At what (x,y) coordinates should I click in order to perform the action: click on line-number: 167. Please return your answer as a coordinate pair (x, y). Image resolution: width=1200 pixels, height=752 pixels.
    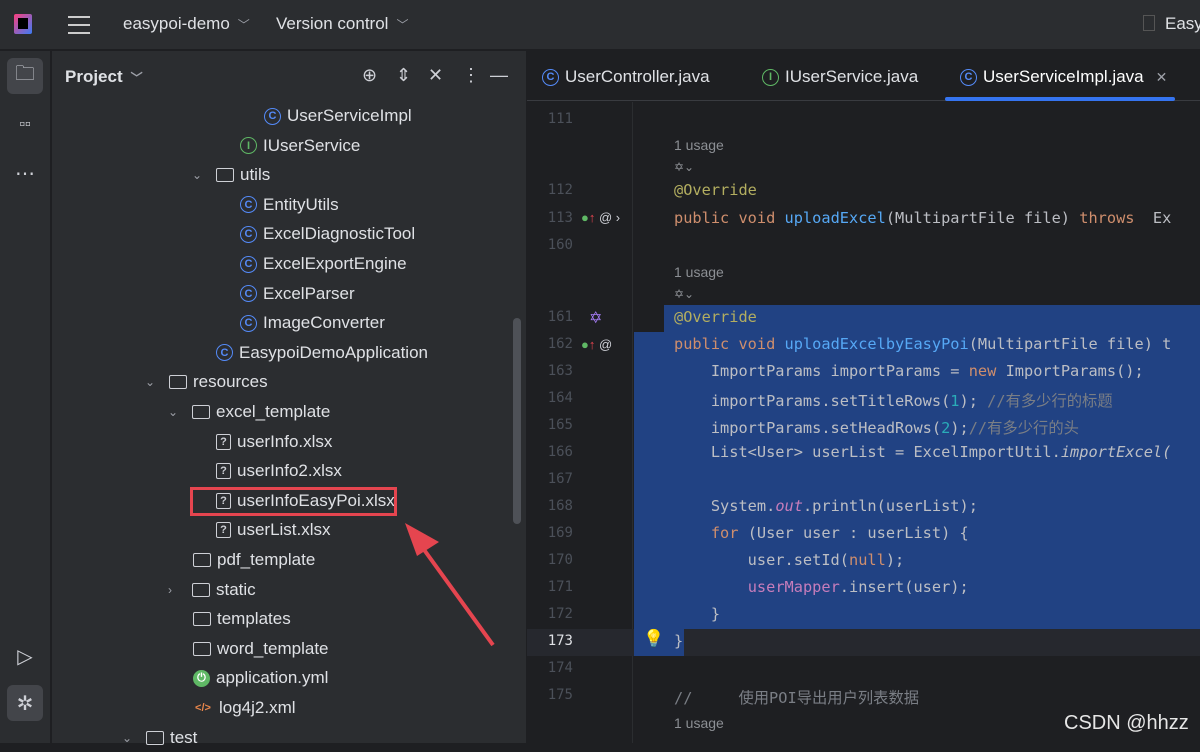
    Looking at the image, I should click on (560, 479).